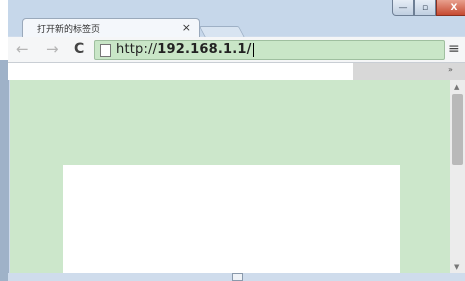 The width and height of the screenshot is (465, 281). Describe the element at coordinates (52, 49) in the screenshot. I see `forward-arrow-icon: →` at that location.